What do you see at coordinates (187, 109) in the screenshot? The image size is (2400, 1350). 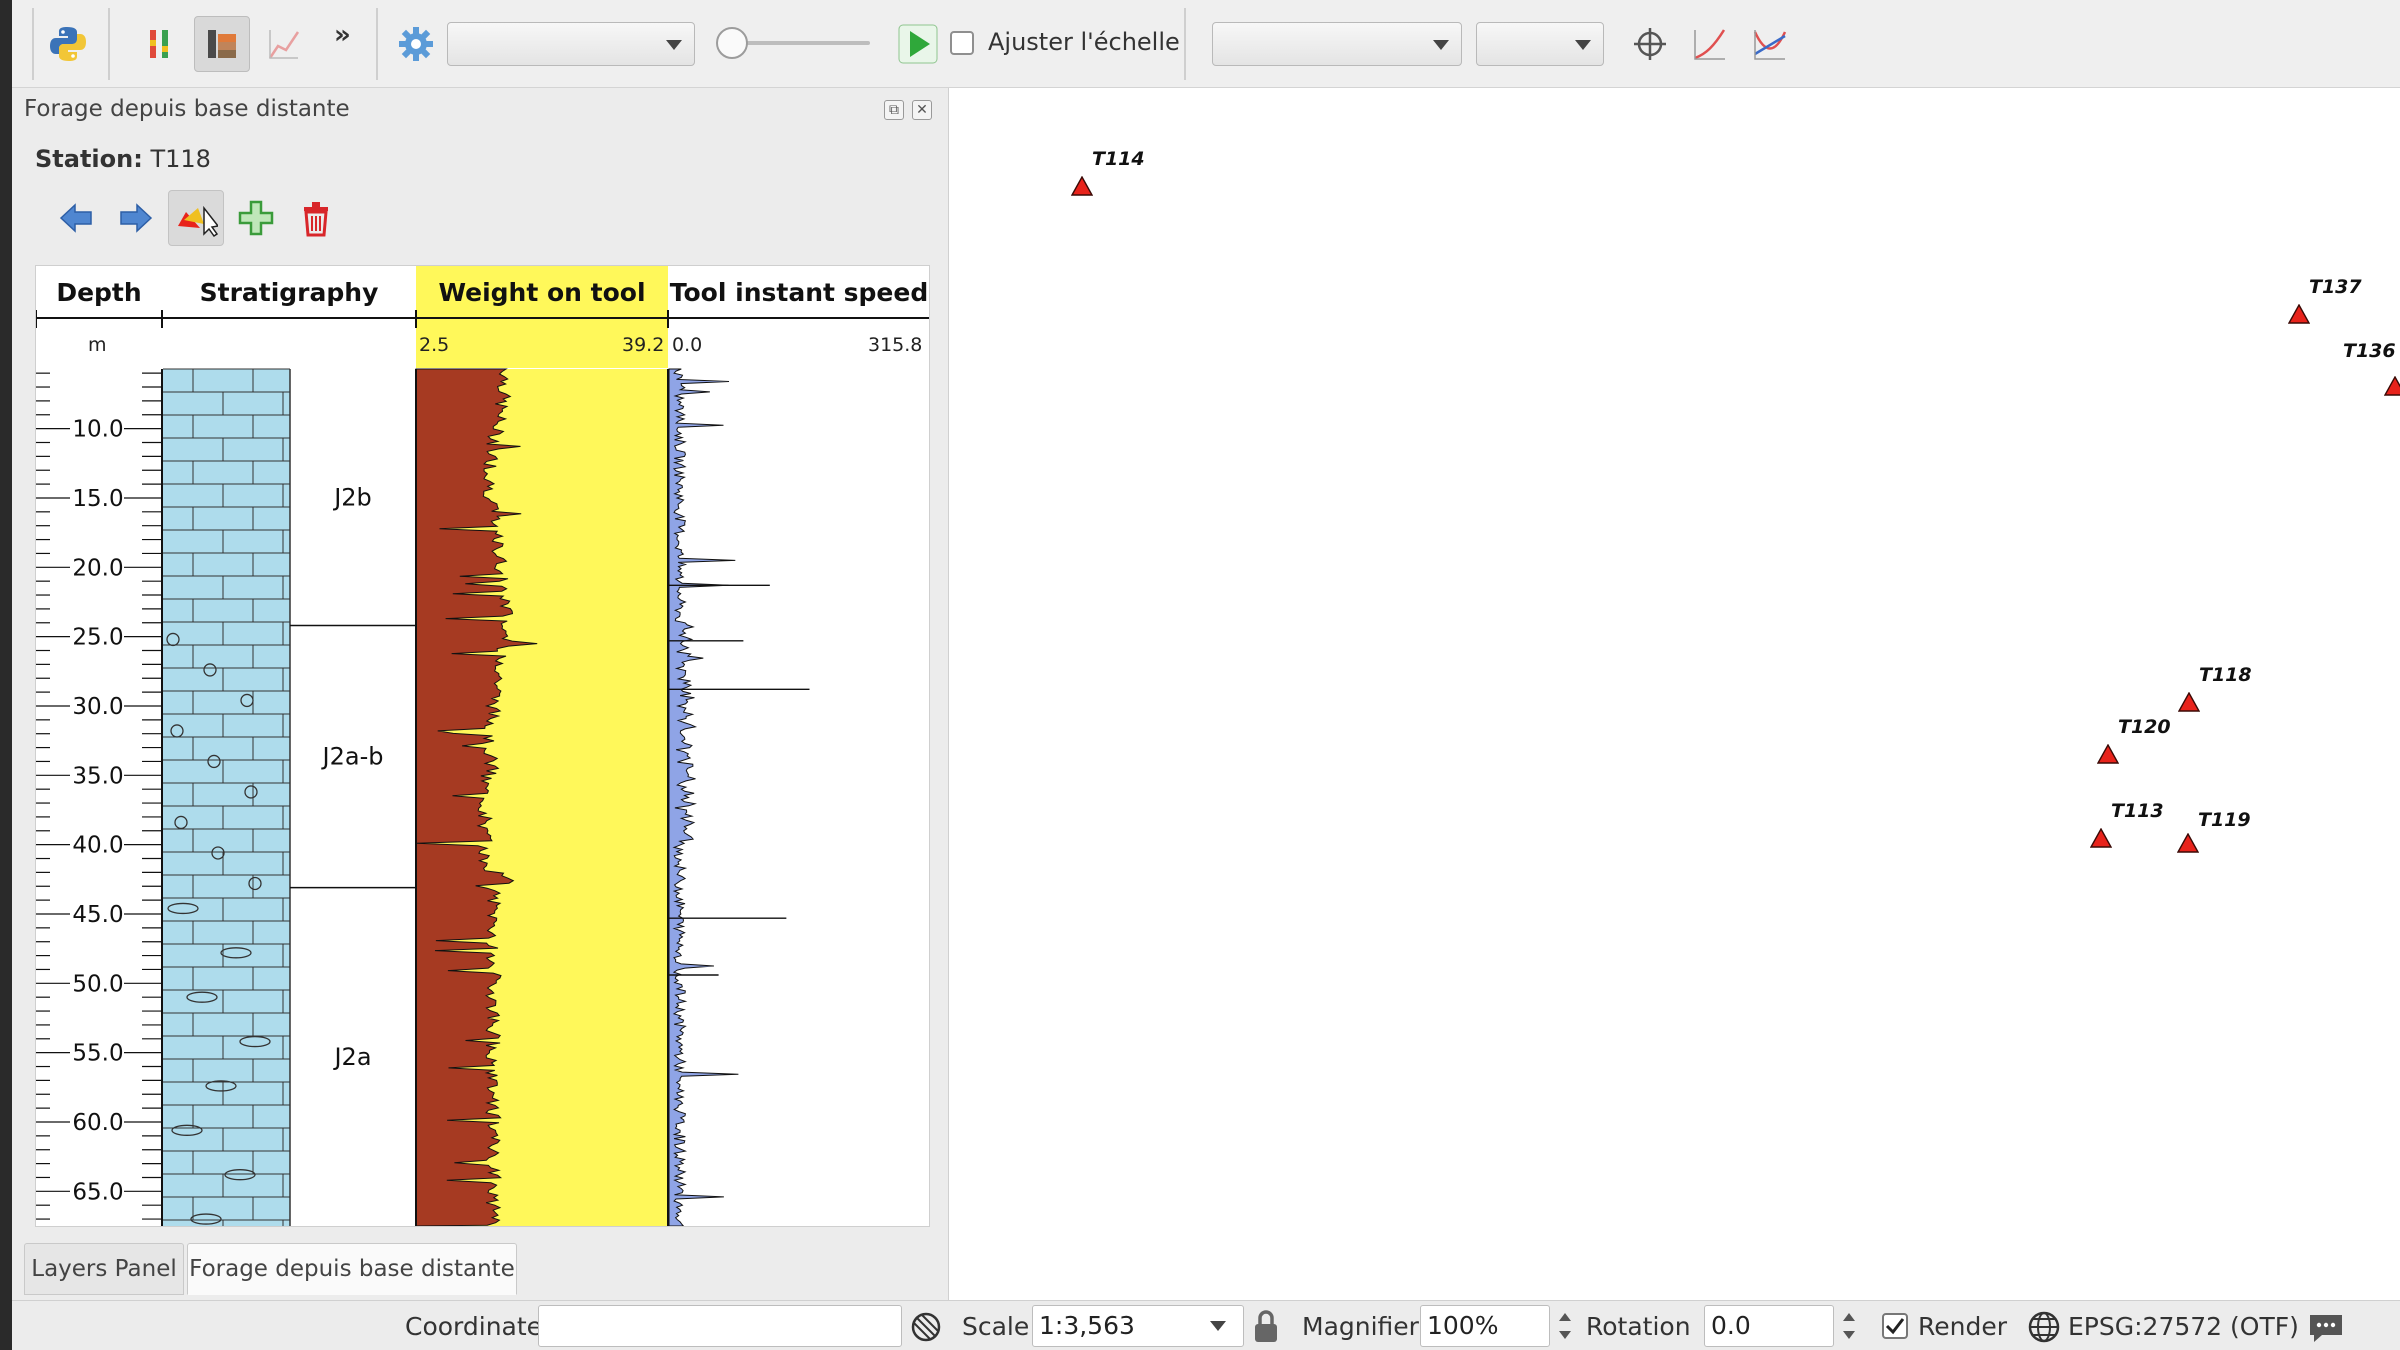 I see `dock-title: Forage depuis base distante` at bounding box center [187, 109].